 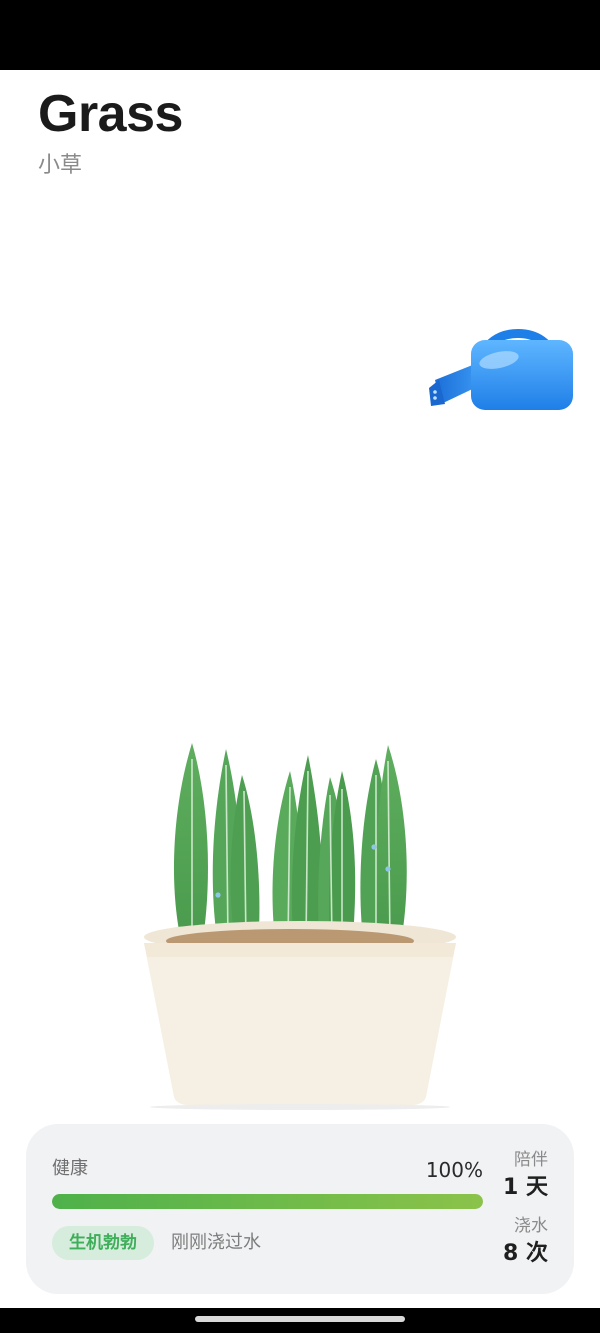 What do you see at coordinates (300, 1319) in the screenshot?
I see `home-indicator` at bounding box center [300, 1319].